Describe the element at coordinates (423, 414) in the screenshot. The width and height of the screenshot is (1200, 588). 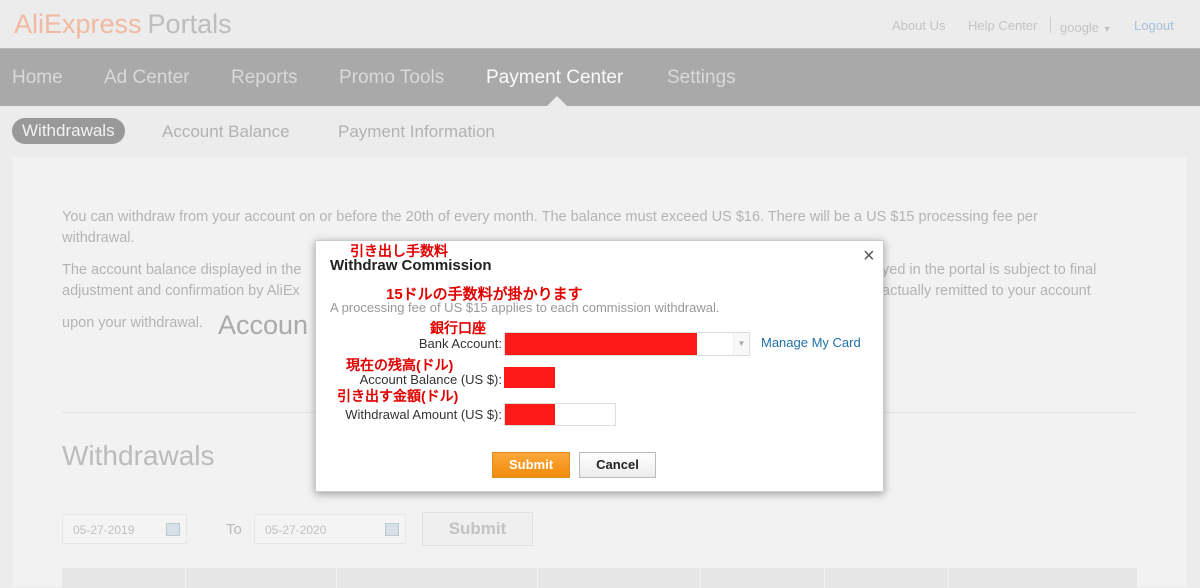
I see `withdrawal-amount-label: Withdrawal Amount (US $):` at that location.